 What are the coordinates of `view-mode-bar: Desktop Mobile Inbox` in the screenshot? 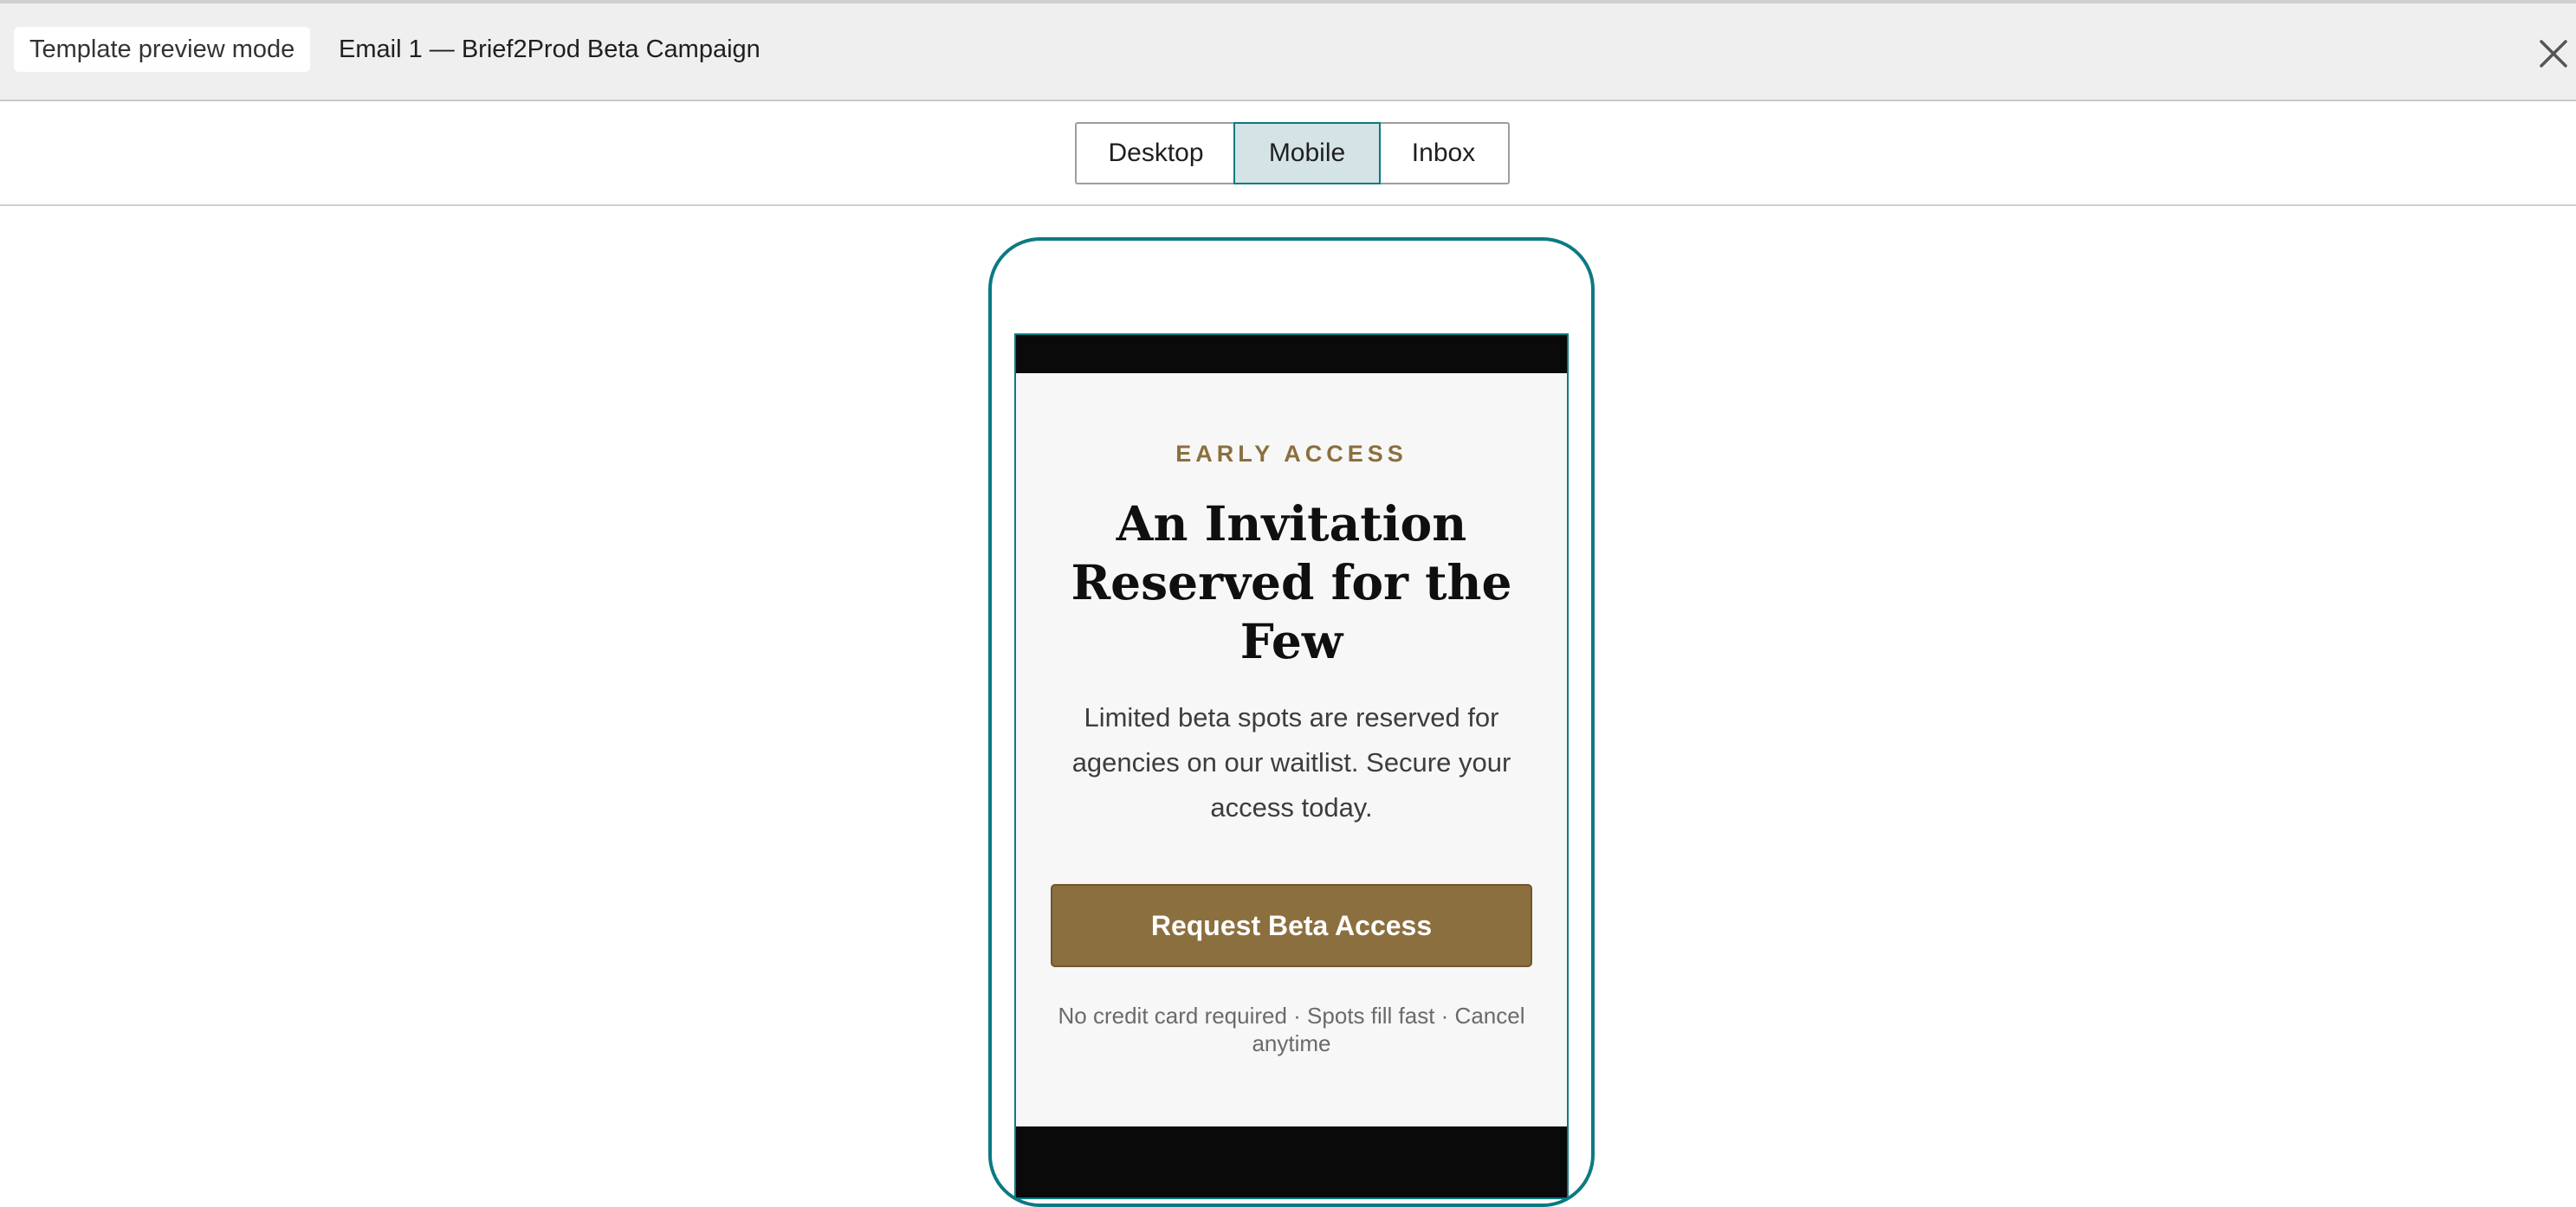 It's located at (1288, 153).